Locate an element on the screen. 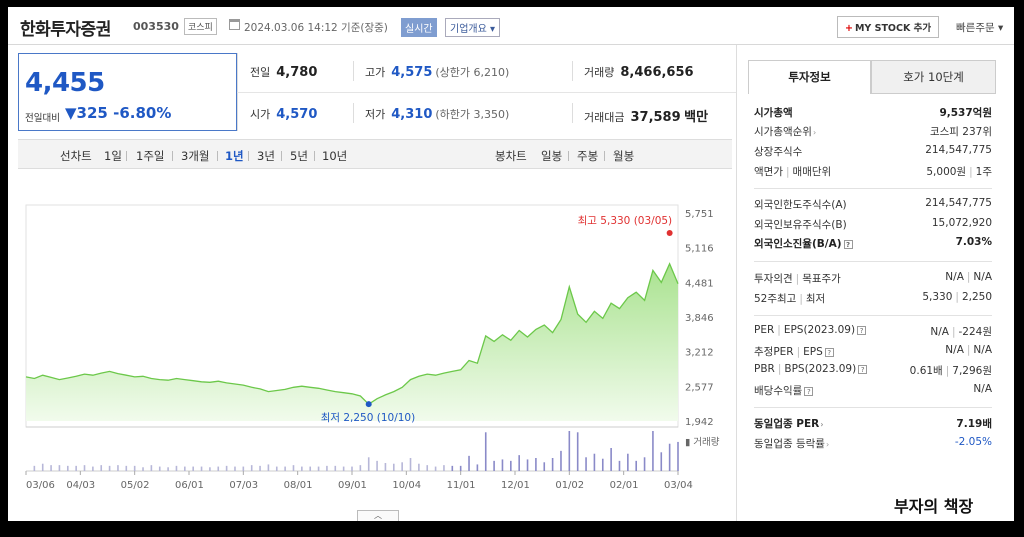 The height and width of the screenshot is (537, 1024). row-par-unit: 액면가 | 매매단위 5,000원 | 1주 is located at coordinates (873, 172).